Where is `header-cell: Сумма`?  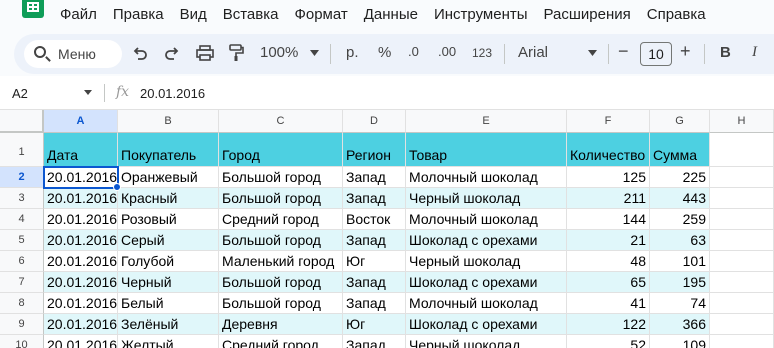
header-cell: Сумма is located at coordinates (680, 150).